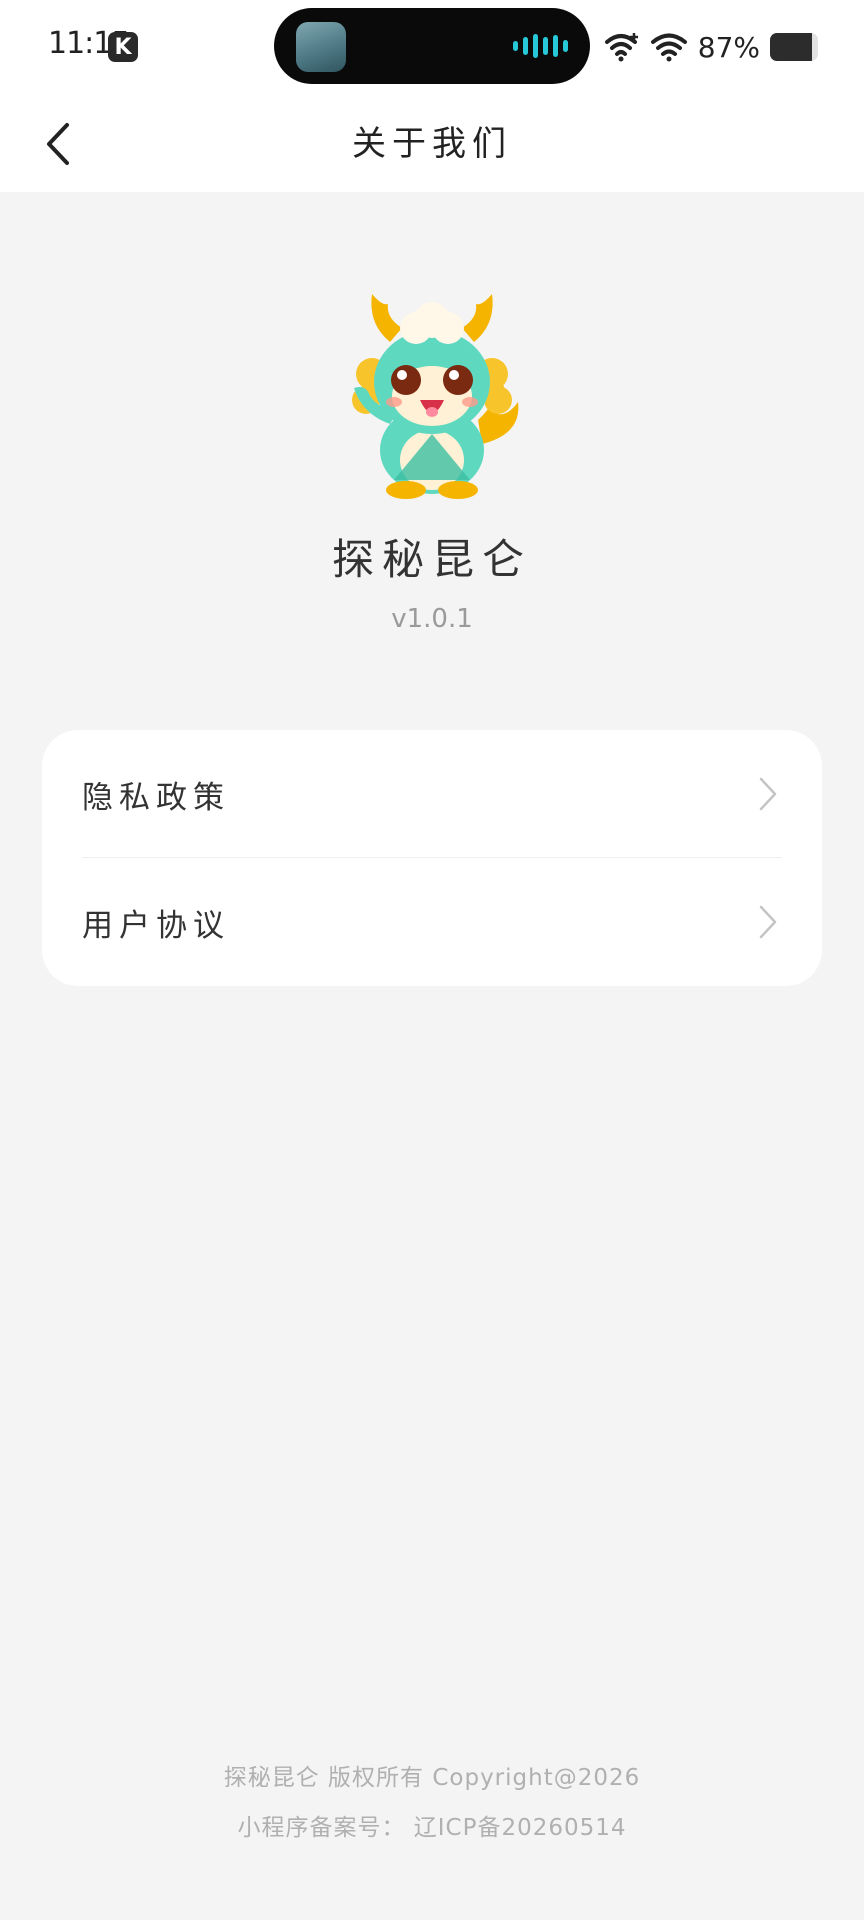  I want to click on icp-record-text: 小程序备案号： 辽ICP备20260514, so click(432, 1828).